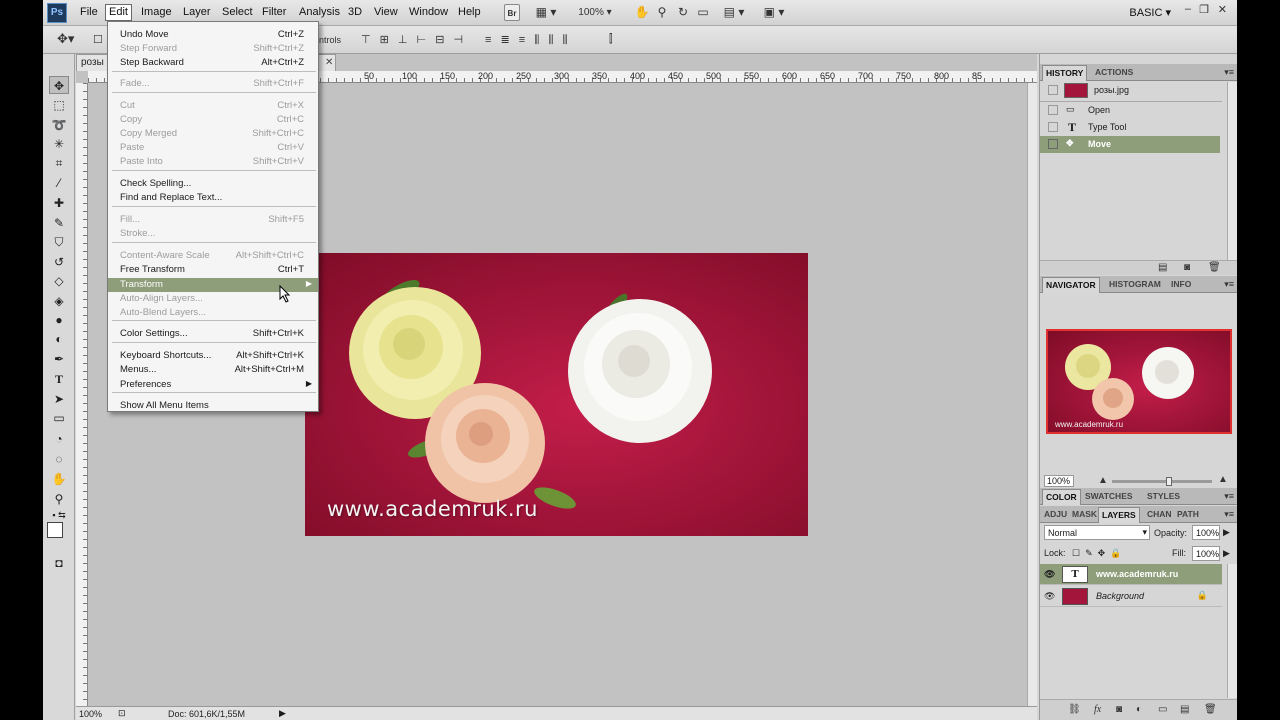  Describe the element at coordinates (1206, 532) in the screenshot. I see `opacity-field: 100%` at that location.